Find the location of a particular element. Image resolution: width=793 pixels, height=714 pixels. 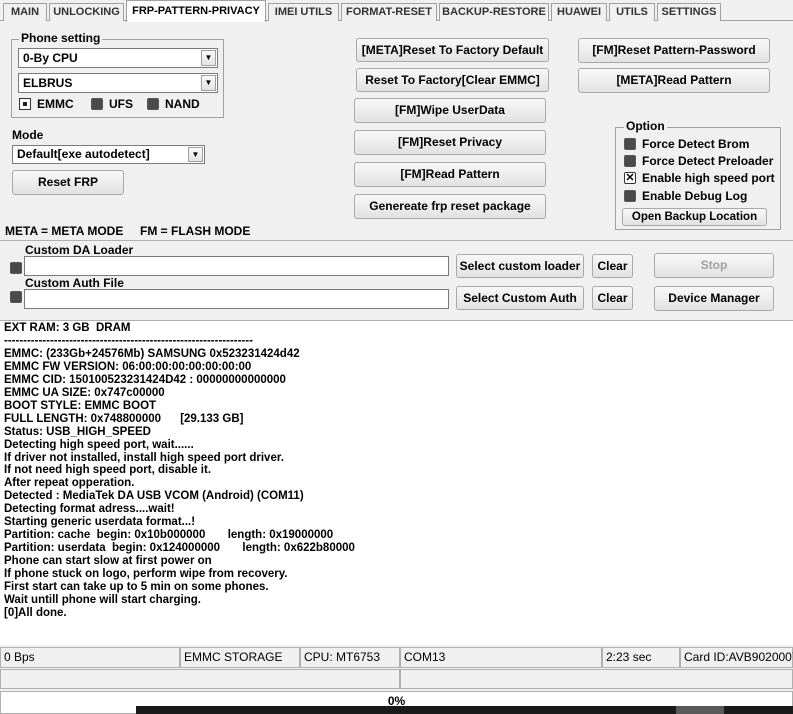

log-line: EXT RAM: 3 GB DRAM is located at coordinates (67, 328).